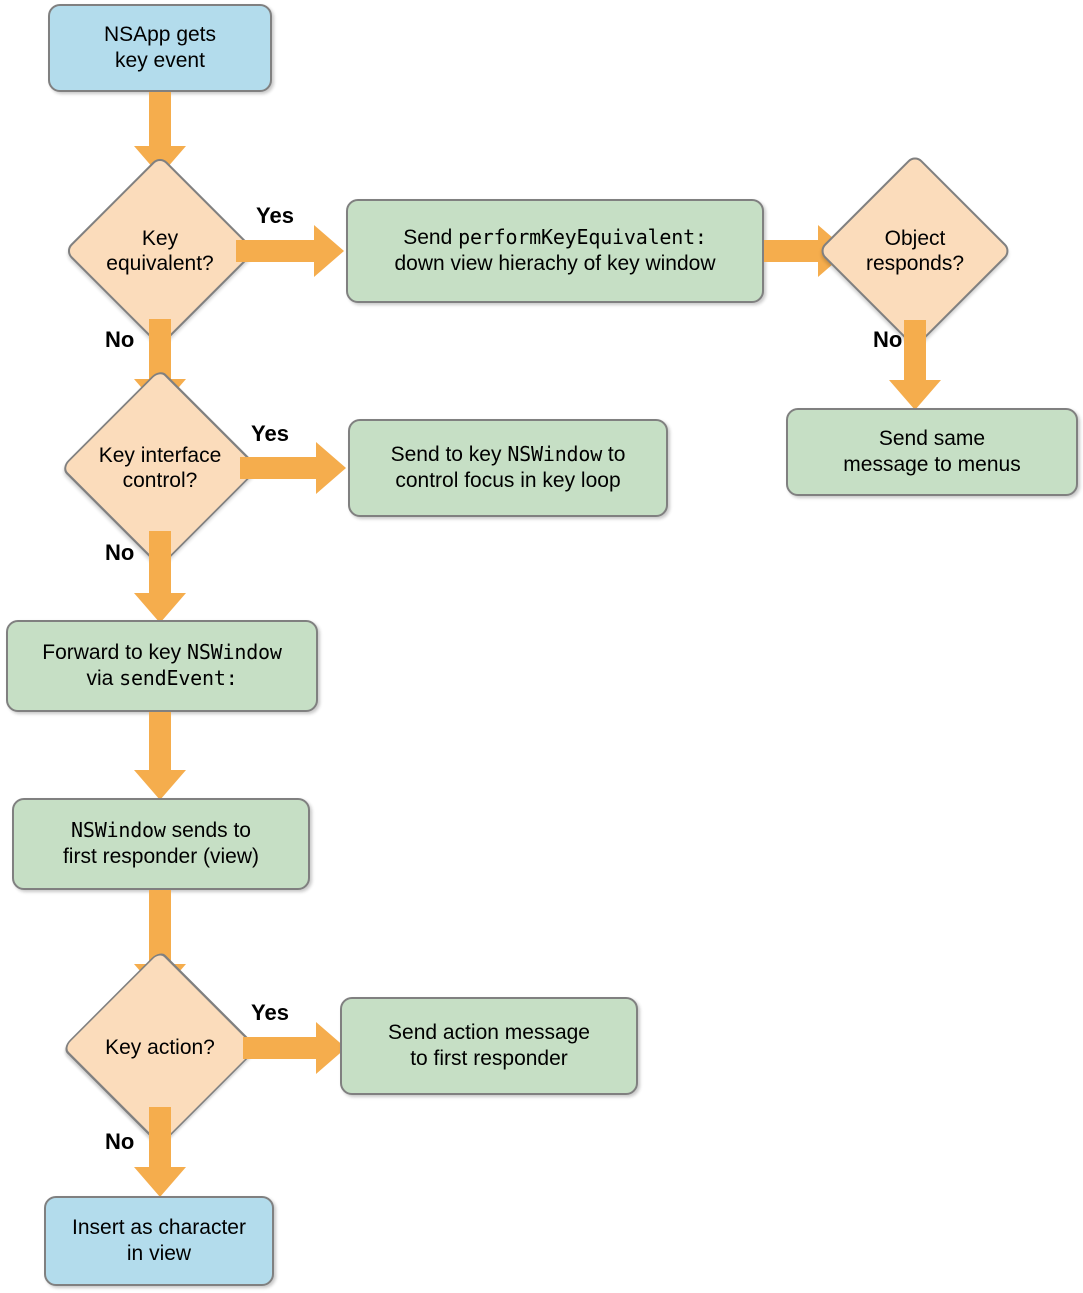 This screenshot has height=1293, width=1083. What do you see at coordinates (932, 464) in the screenshot?
I see `node-send-same-message-line2: message to menus` at bounding box center [932, 464].